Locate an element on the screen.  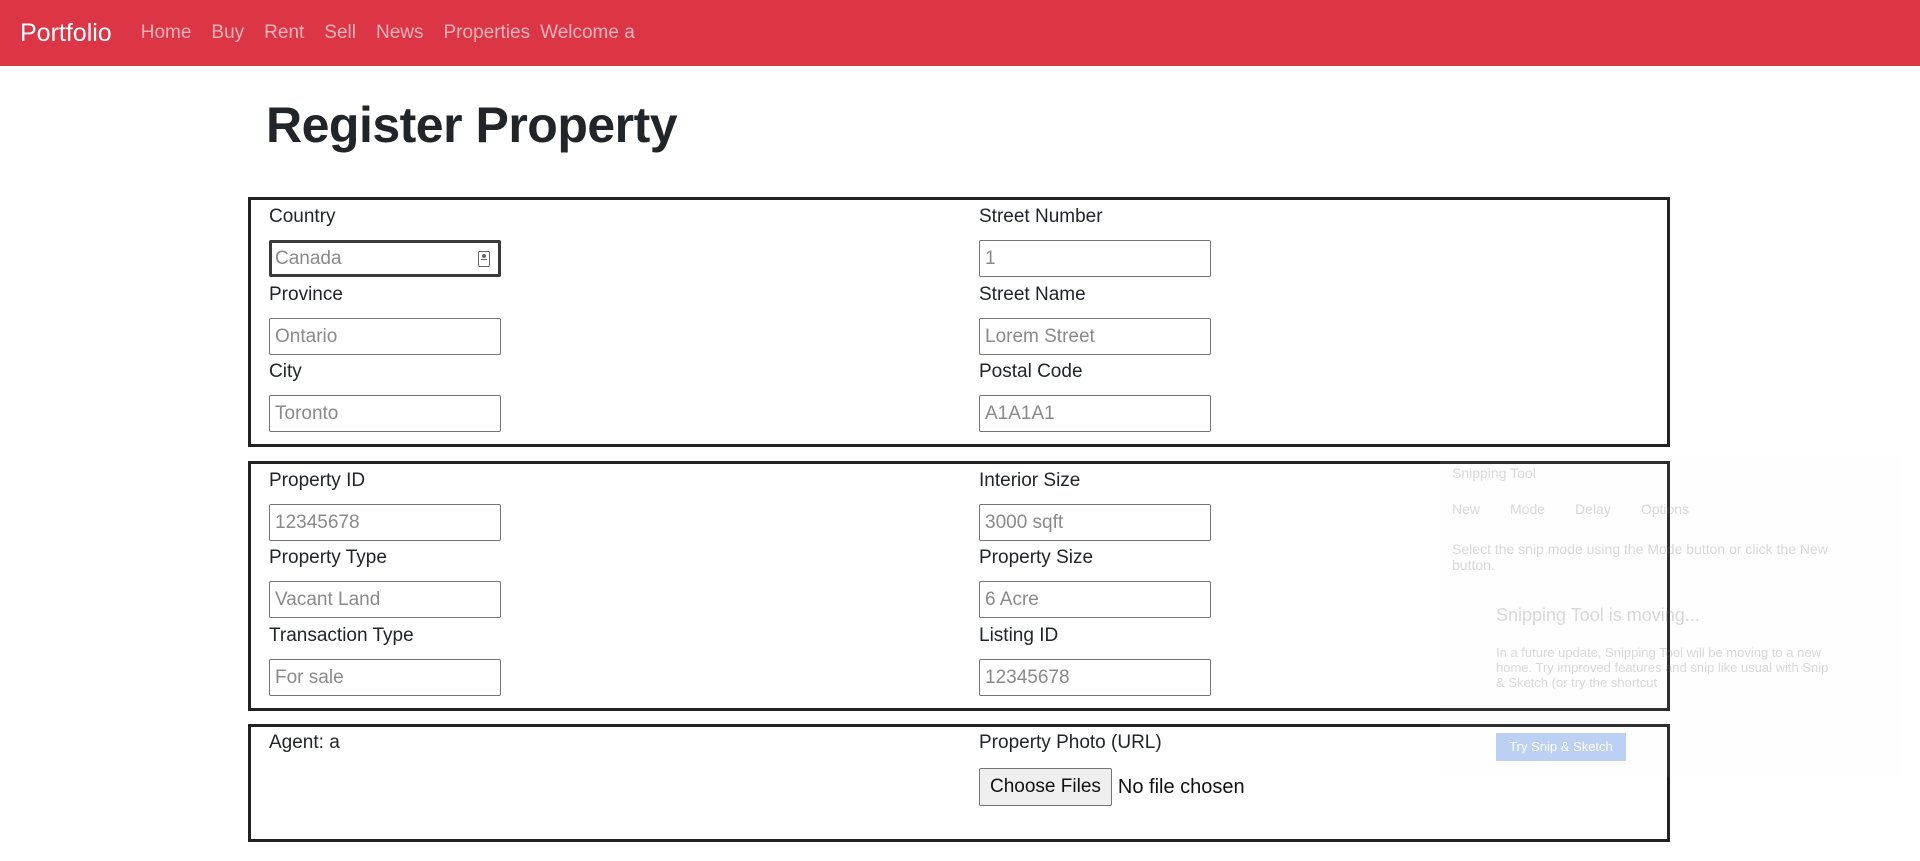
property-type-label: Property Type is located at coordinates (328, 557).